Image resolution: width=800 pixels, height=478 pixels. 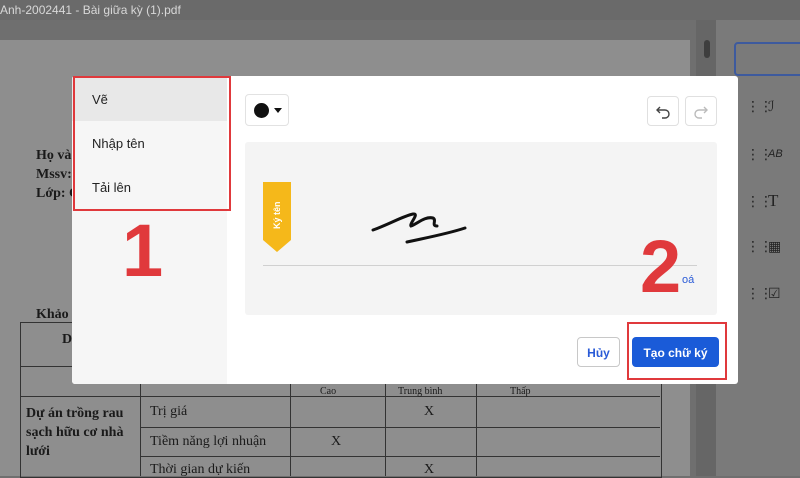 I want to click on tool-checkbox: ⋮⋮ ☑, so click(x=770, y=298).